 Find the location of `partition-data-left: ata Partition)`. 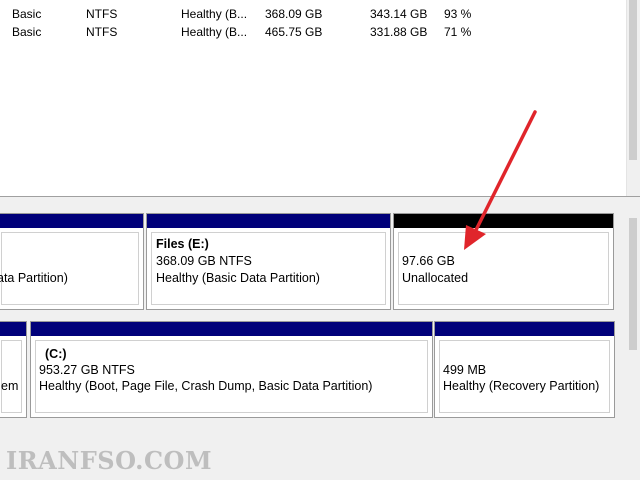

partition-data-left: ata Partition) is located at coordinates (72, 261).